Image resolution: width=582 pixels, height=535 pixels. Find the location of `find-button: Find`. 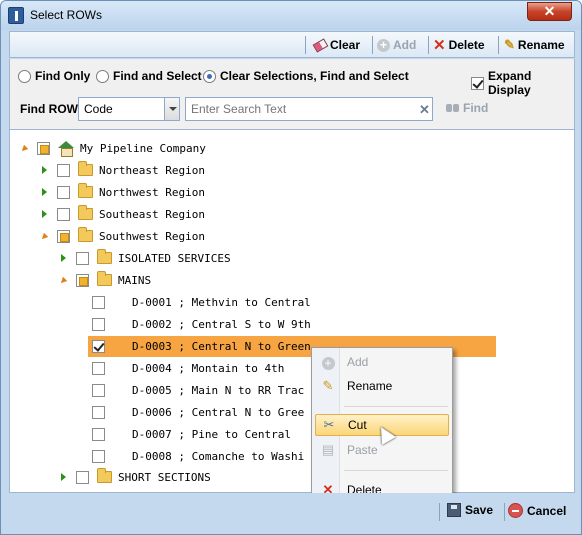

find-button: Find is located at coordinates (467, 108).